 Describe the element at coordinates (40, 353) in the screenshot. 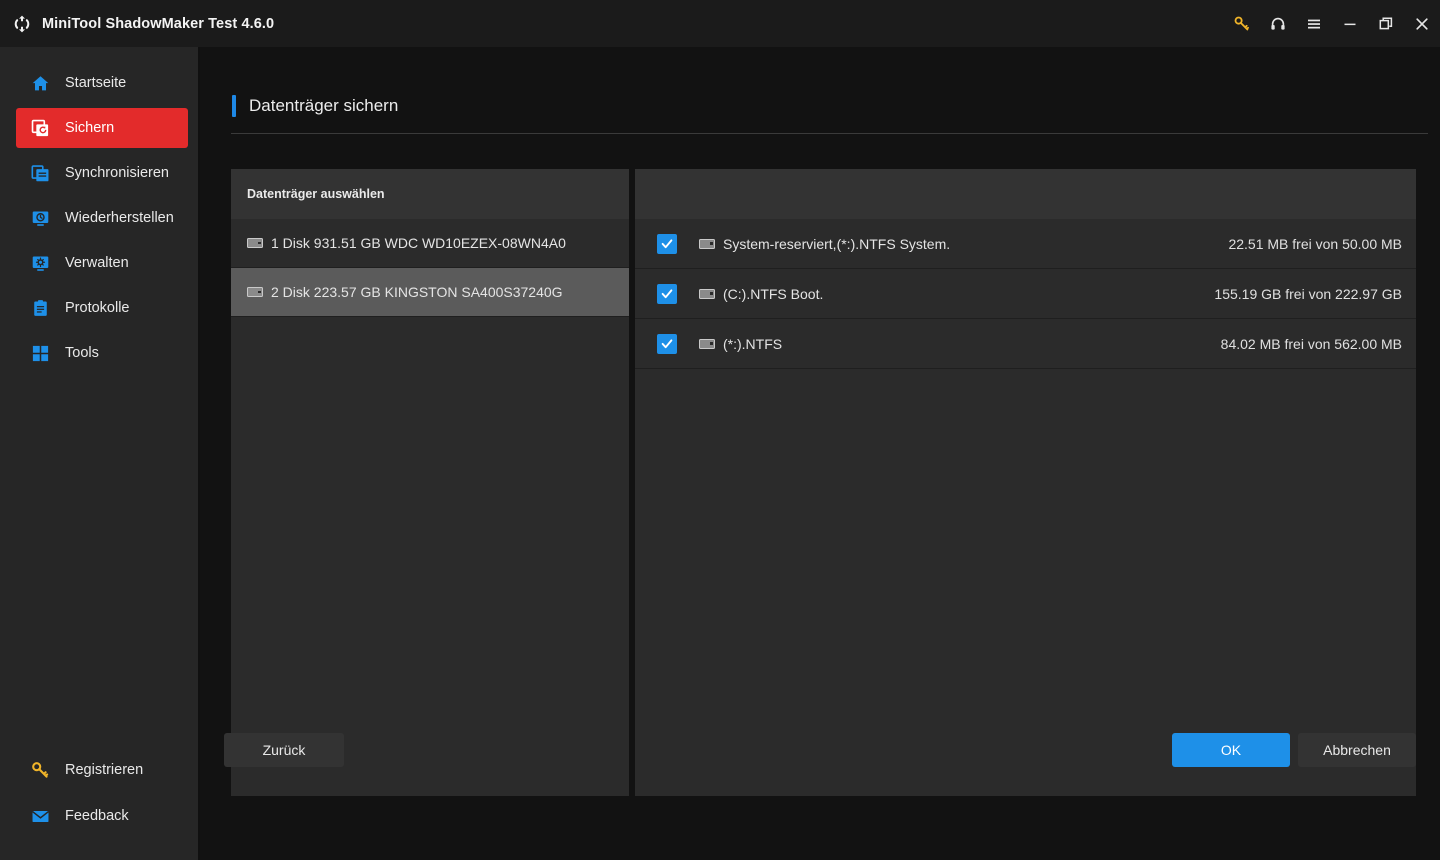

I see `tools-grid-icon` at that location.